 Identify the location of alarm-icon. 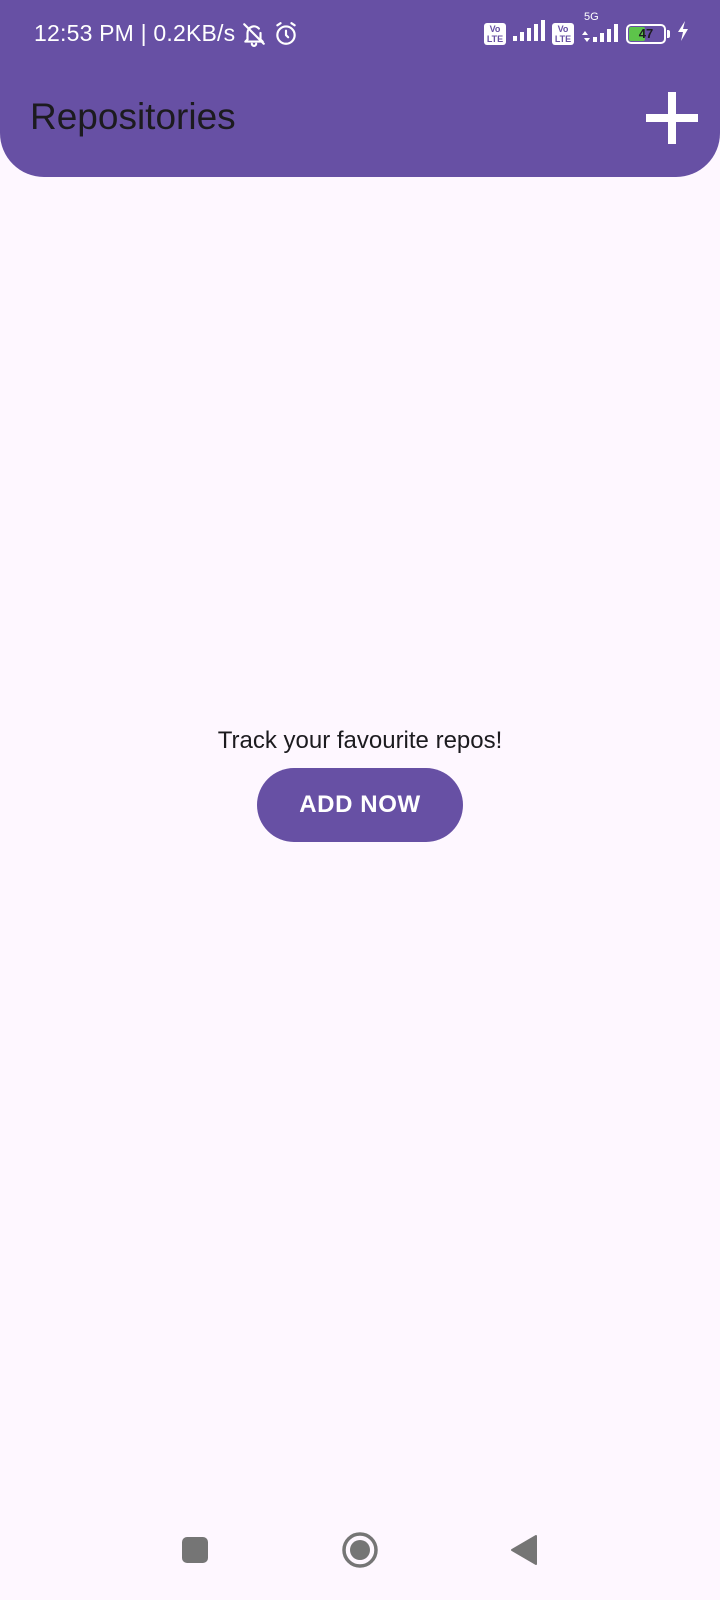
(286, 34).